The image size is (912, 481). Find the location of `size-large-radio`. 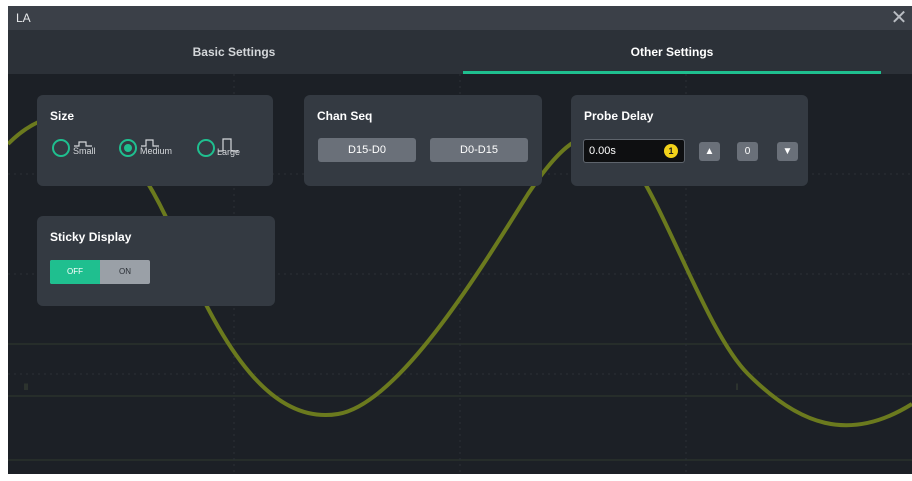

size-large-radio is located at coordinates (206, 148).